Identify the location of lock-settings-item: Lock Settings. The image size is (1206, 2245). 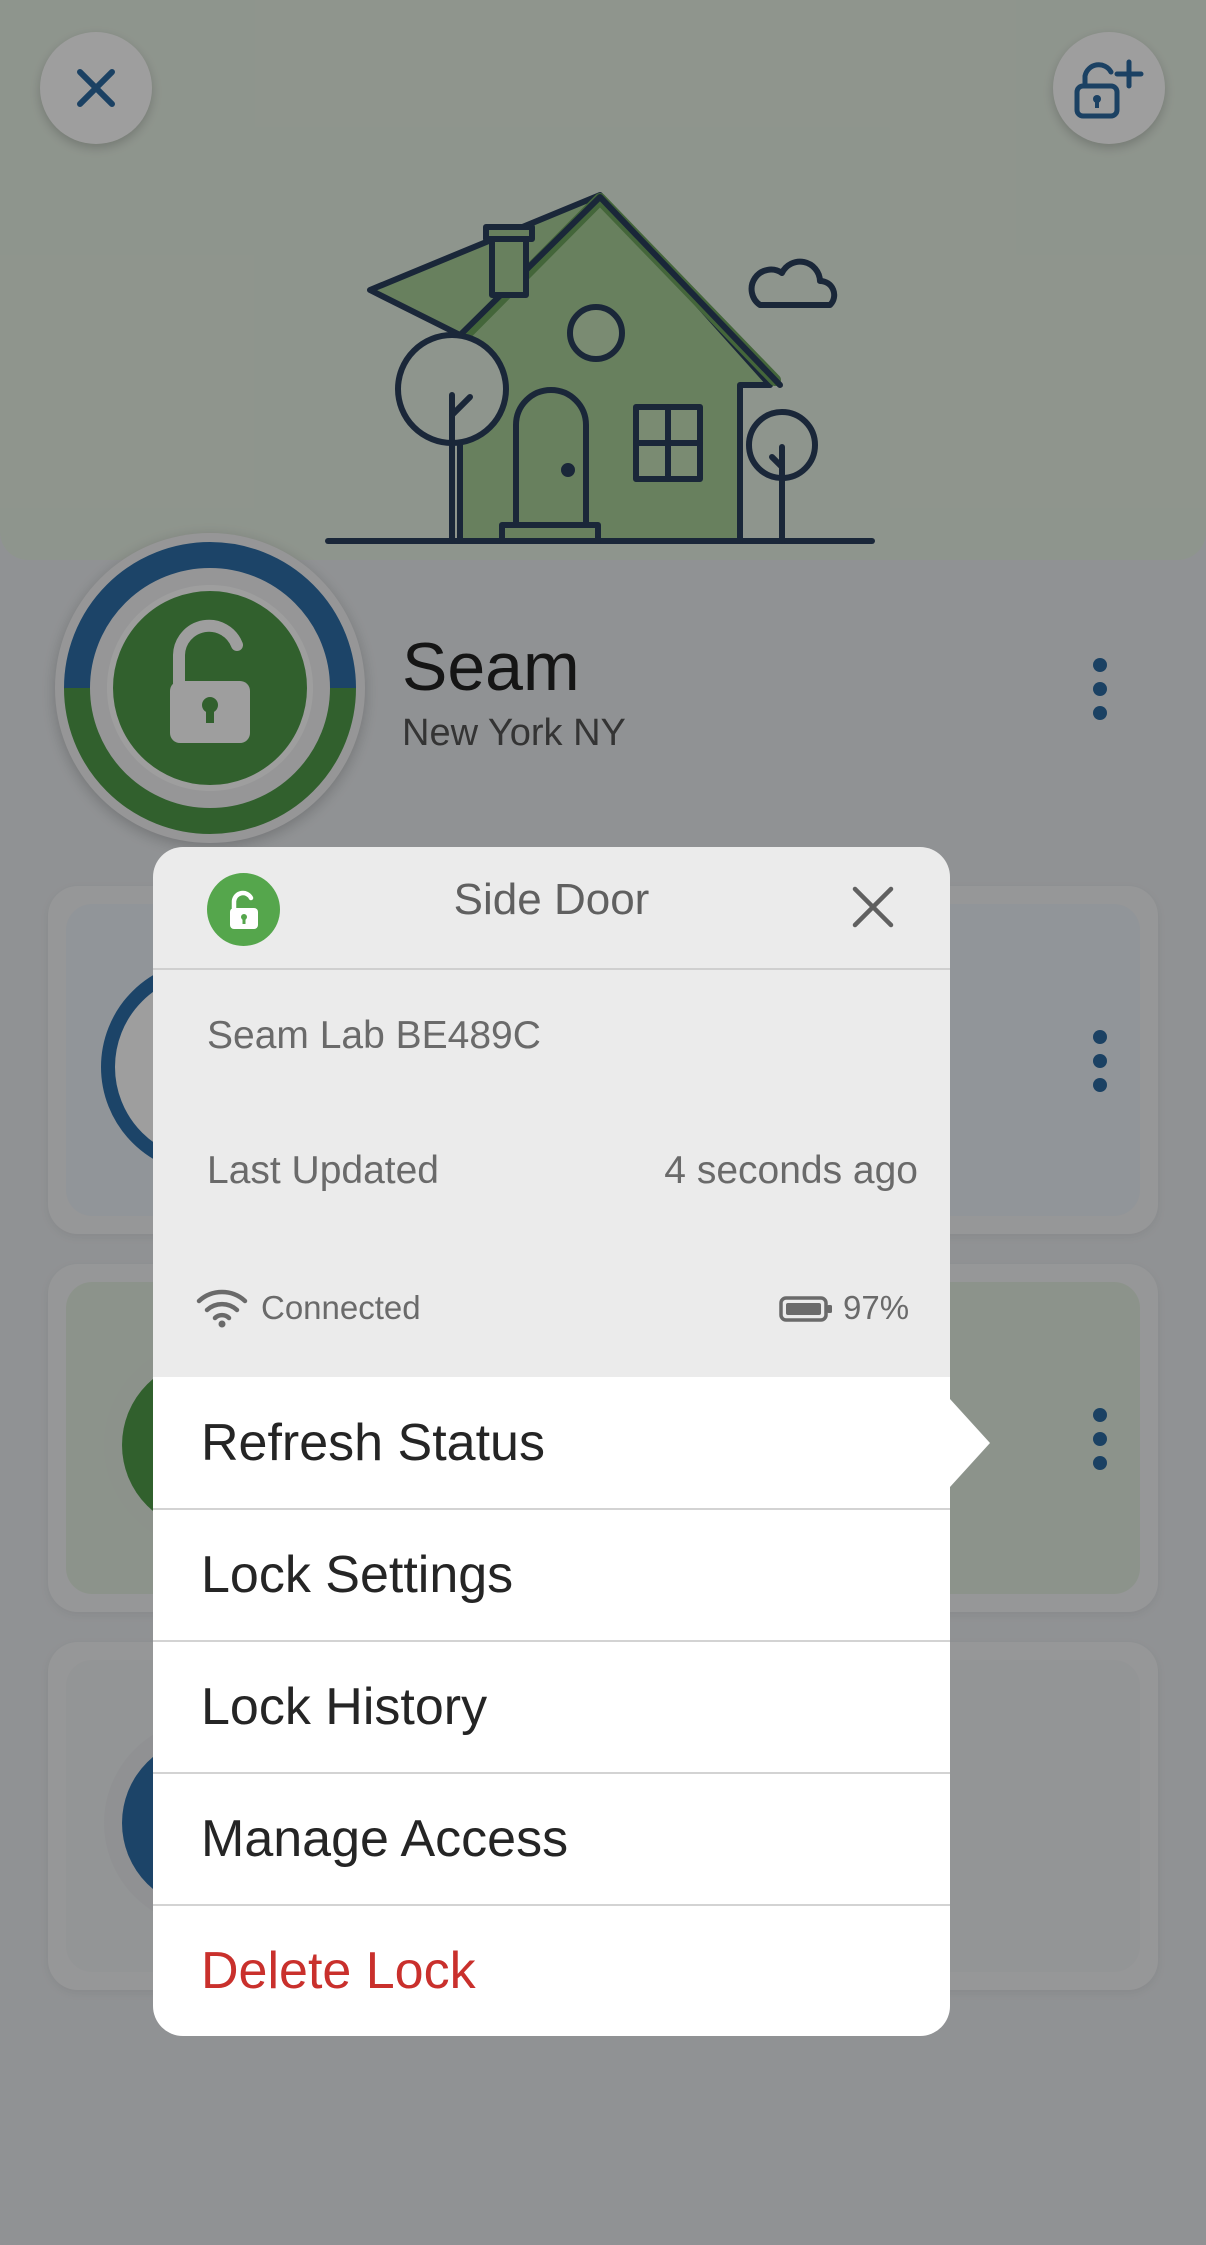
(551, 1575).